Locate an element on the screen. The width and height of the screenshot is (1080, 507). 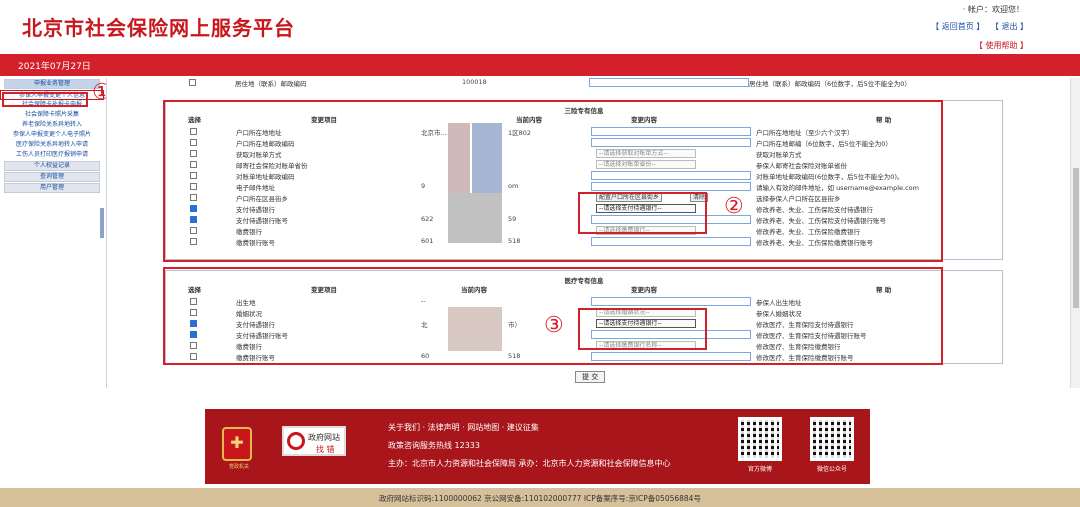
magnifier-icon is located at coordinates (296, 441).